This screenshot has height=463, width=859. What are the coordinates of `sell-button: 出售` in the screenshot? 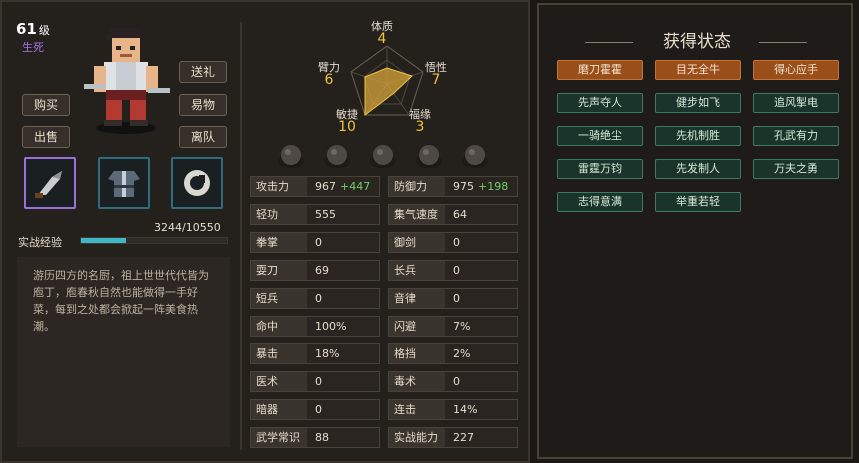 It's located at (46, 137).